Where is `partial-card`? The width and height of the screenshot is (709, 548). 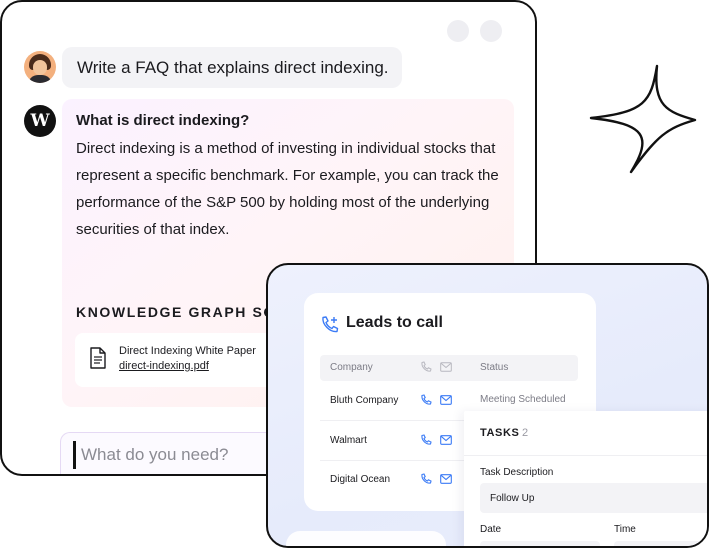
partial-card is located at coordinates (366, 538).